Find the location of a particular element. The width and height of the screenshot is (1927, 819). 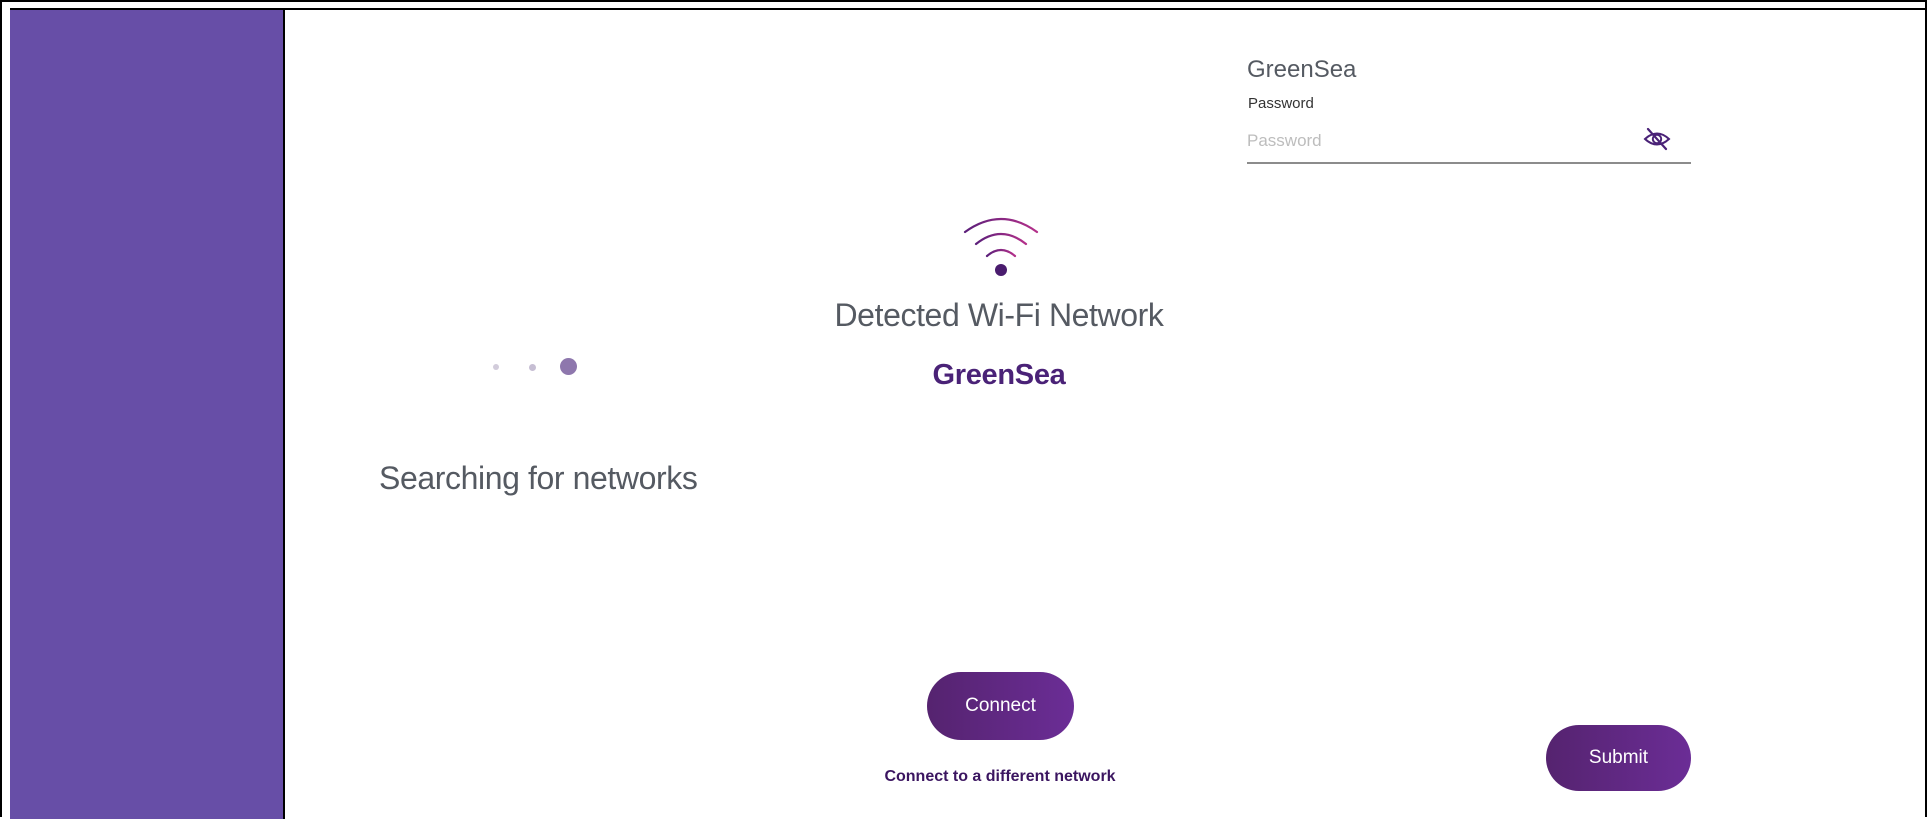

searching-status: Searching for networks is located at coordinates (538, 478).